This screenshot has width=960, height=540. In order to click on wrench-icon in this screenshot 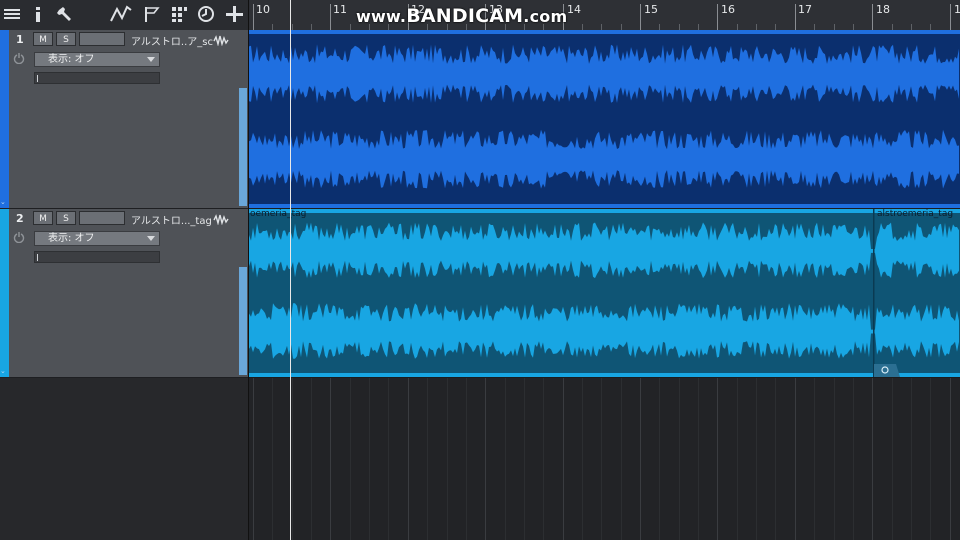, I will do `click(65, 14)`.